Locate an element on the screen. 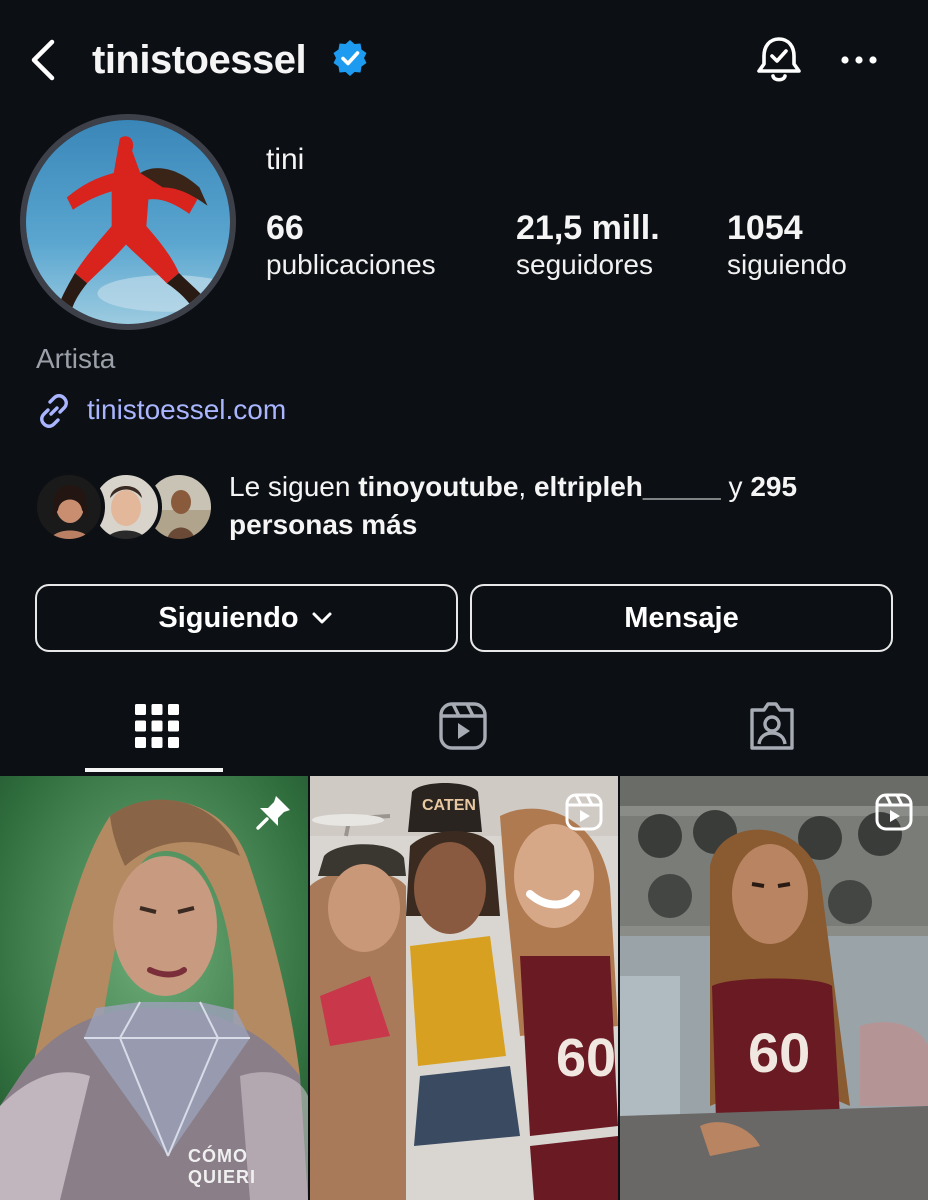  mutual-prefix: Le siguen is located at coordinates (294, 486).